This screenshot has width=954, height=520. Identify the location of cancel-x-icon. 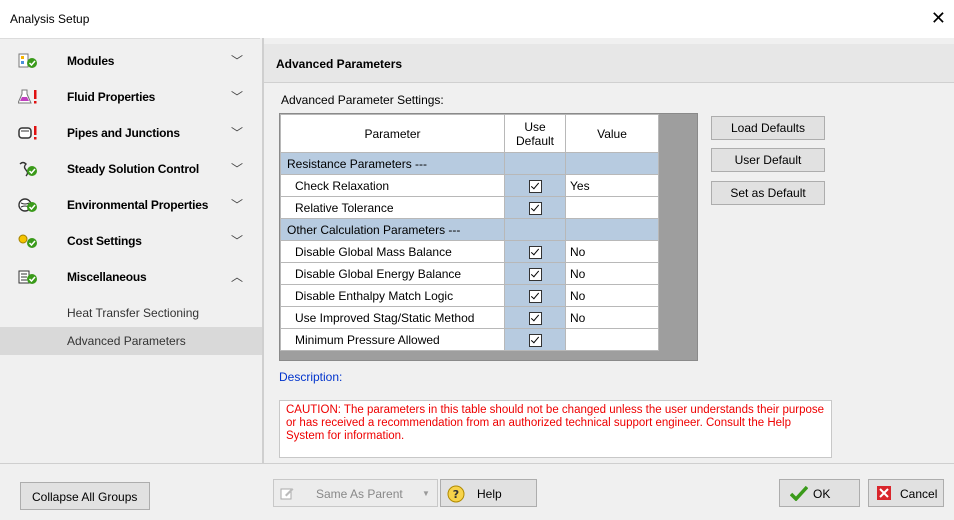
(884, 493).